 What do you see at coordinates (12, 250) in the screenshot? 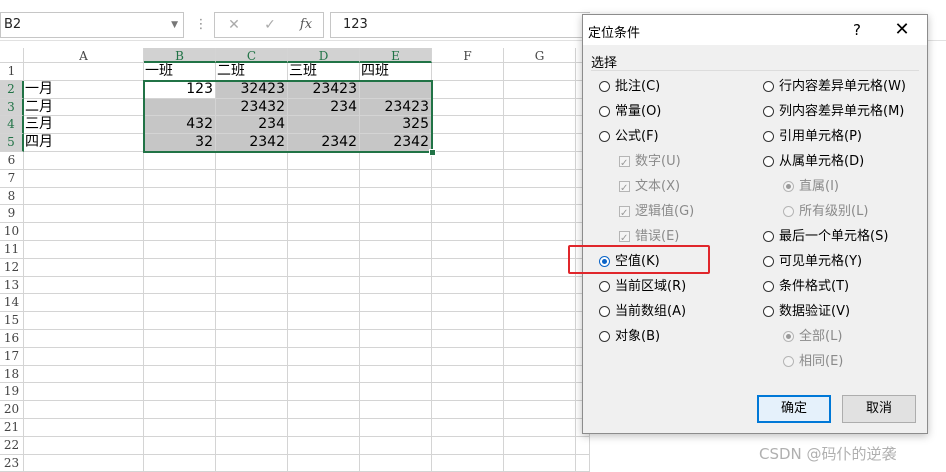
I see `row-header-11: 11` at bounding box center [12, 250].